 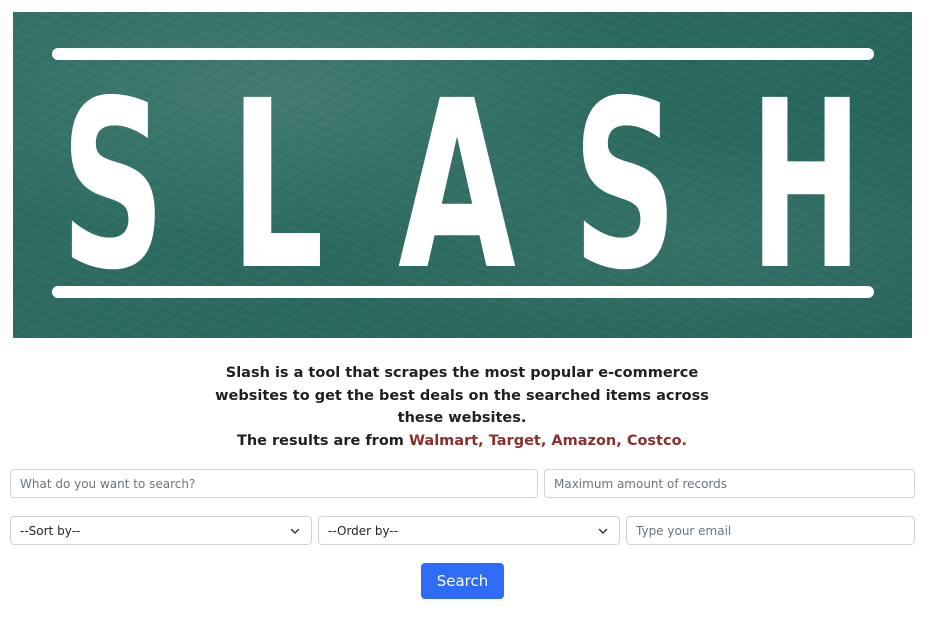 What do you see at coordinates (463, 292) in the screenshot?
I see `banner-bottom-rule` at bounding box center [463, 292].